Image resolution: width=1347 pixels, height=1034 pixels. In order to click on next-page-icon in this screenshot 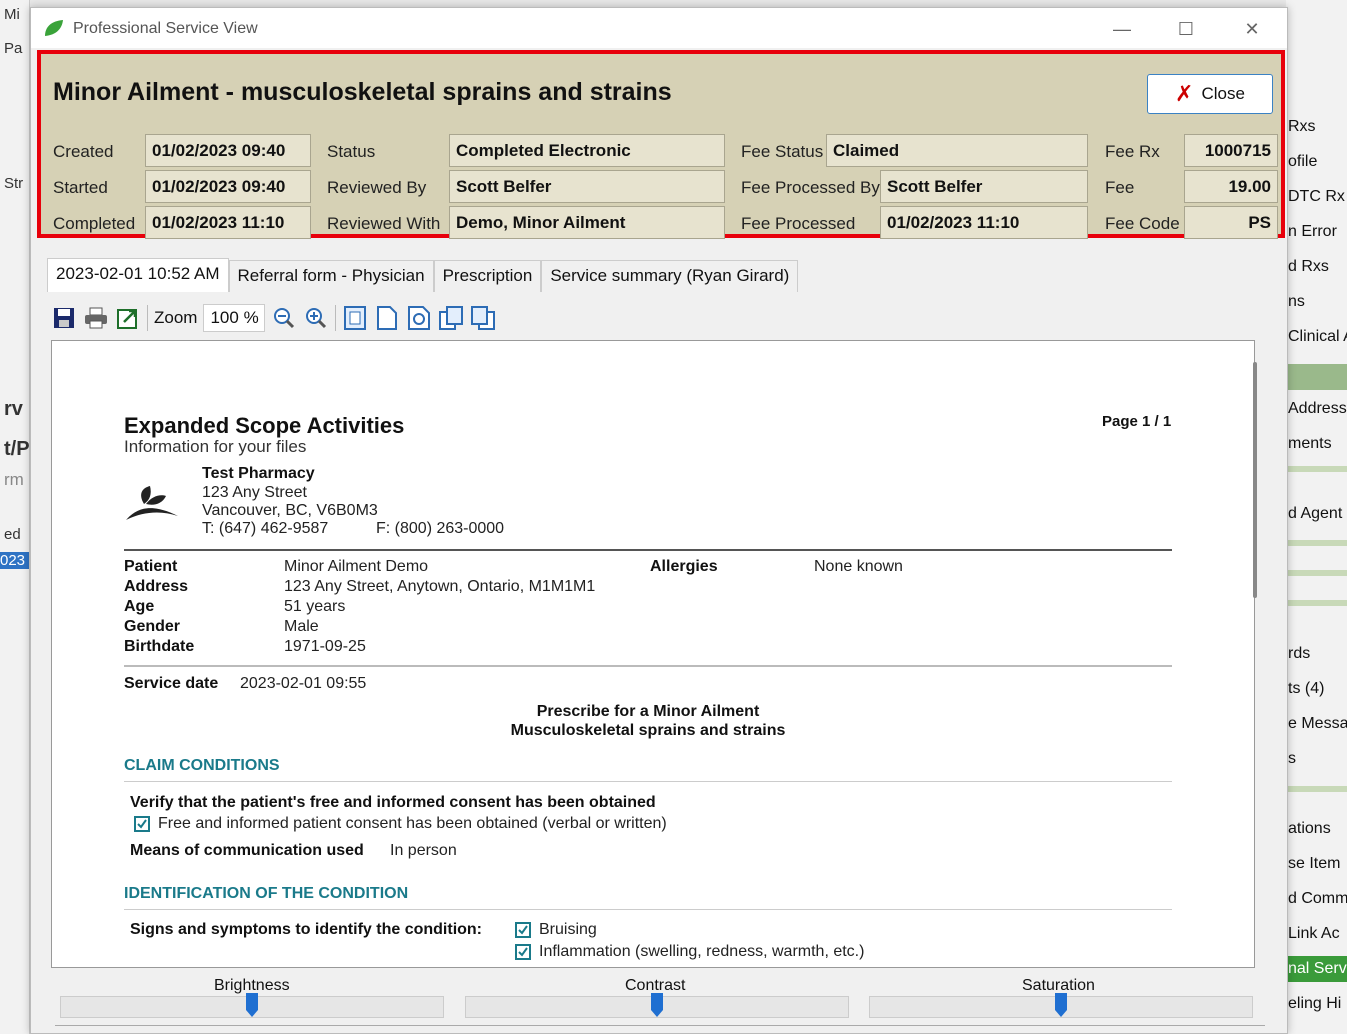, I will do `click(483, 318)`.